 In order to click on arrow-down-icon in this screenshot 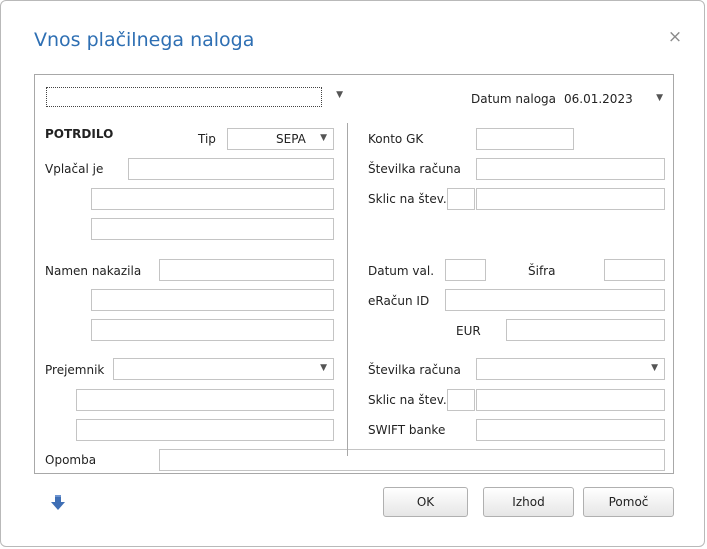, I will do `click(58, 503)`.